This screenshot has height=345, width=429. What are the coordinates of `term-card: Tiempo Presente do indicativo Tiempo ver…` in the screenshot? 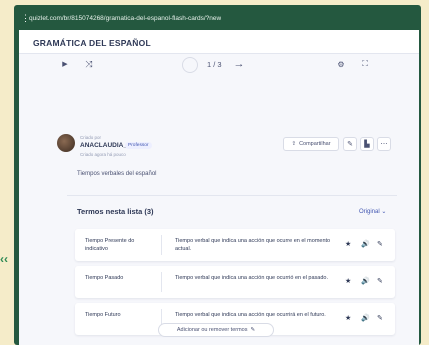 It's located at (235, 245).